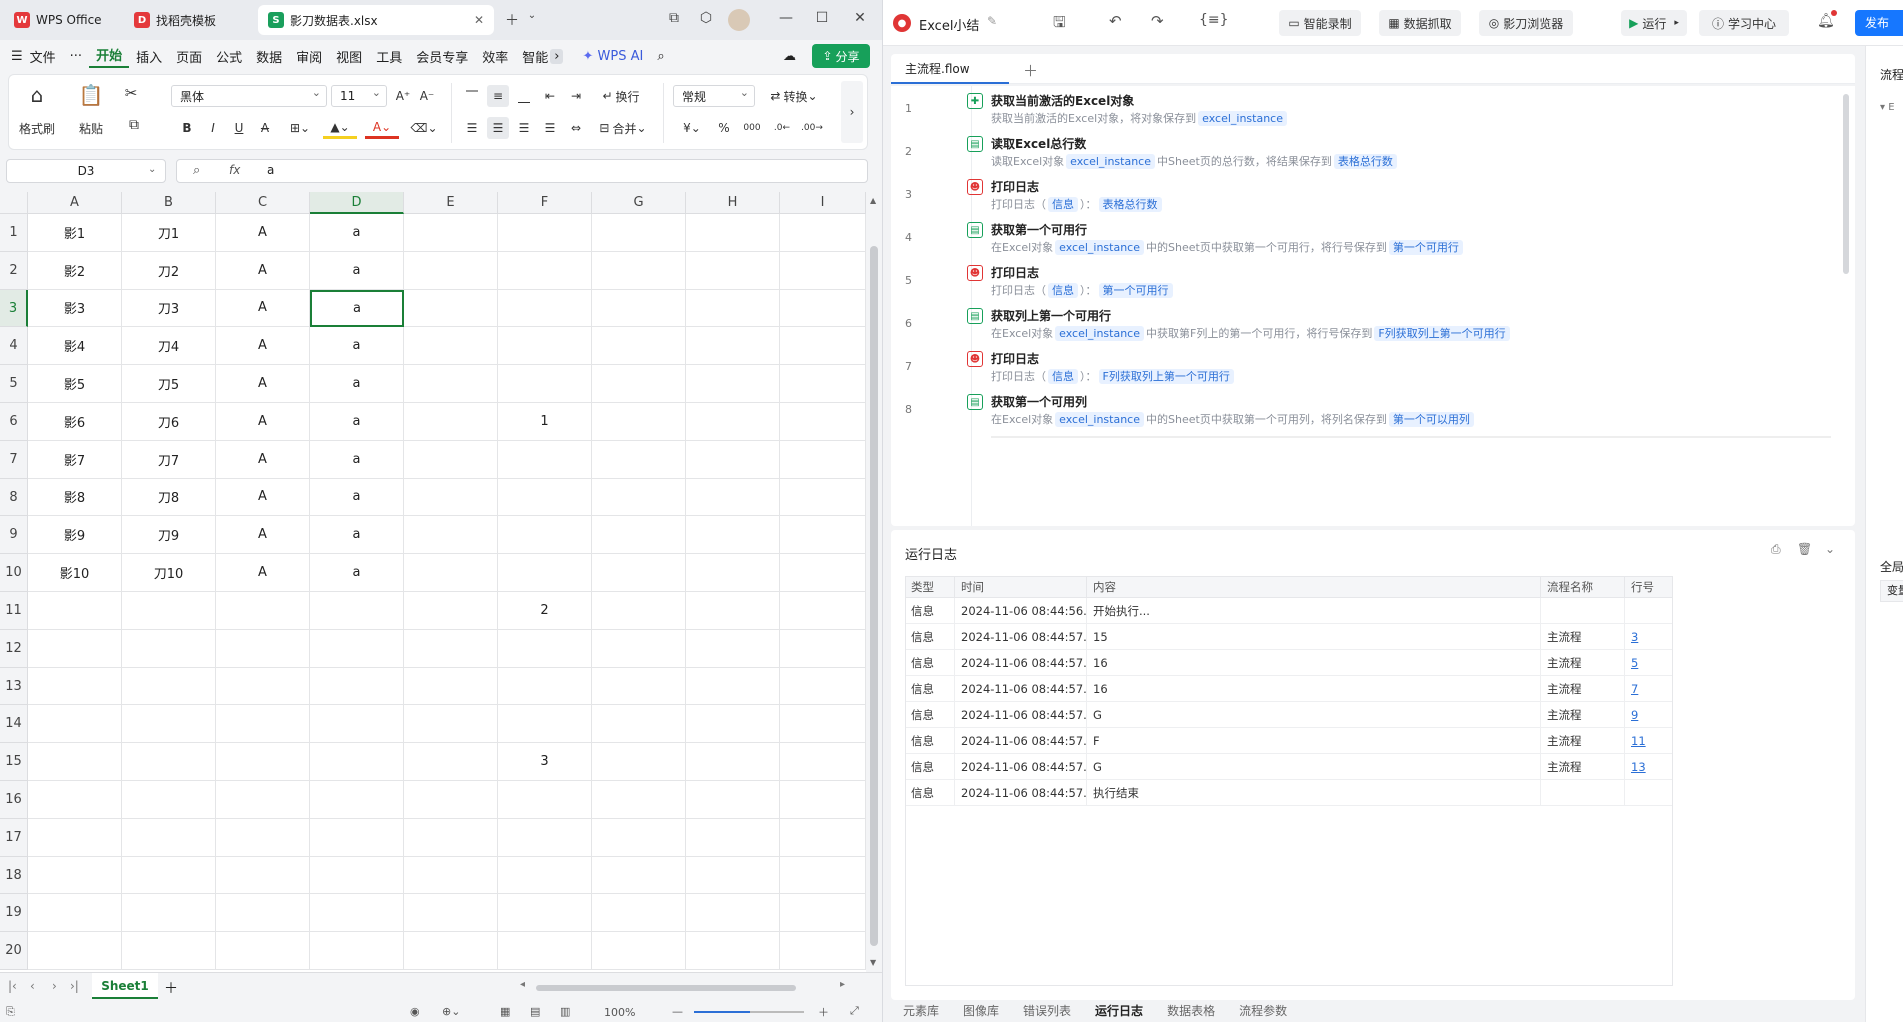 The width and height of the screenshot is (1903, 1022). What do you see at coordinates (14, 459) in the screenshot?
I see `row-header: 7` at bounding box center [14, 459].